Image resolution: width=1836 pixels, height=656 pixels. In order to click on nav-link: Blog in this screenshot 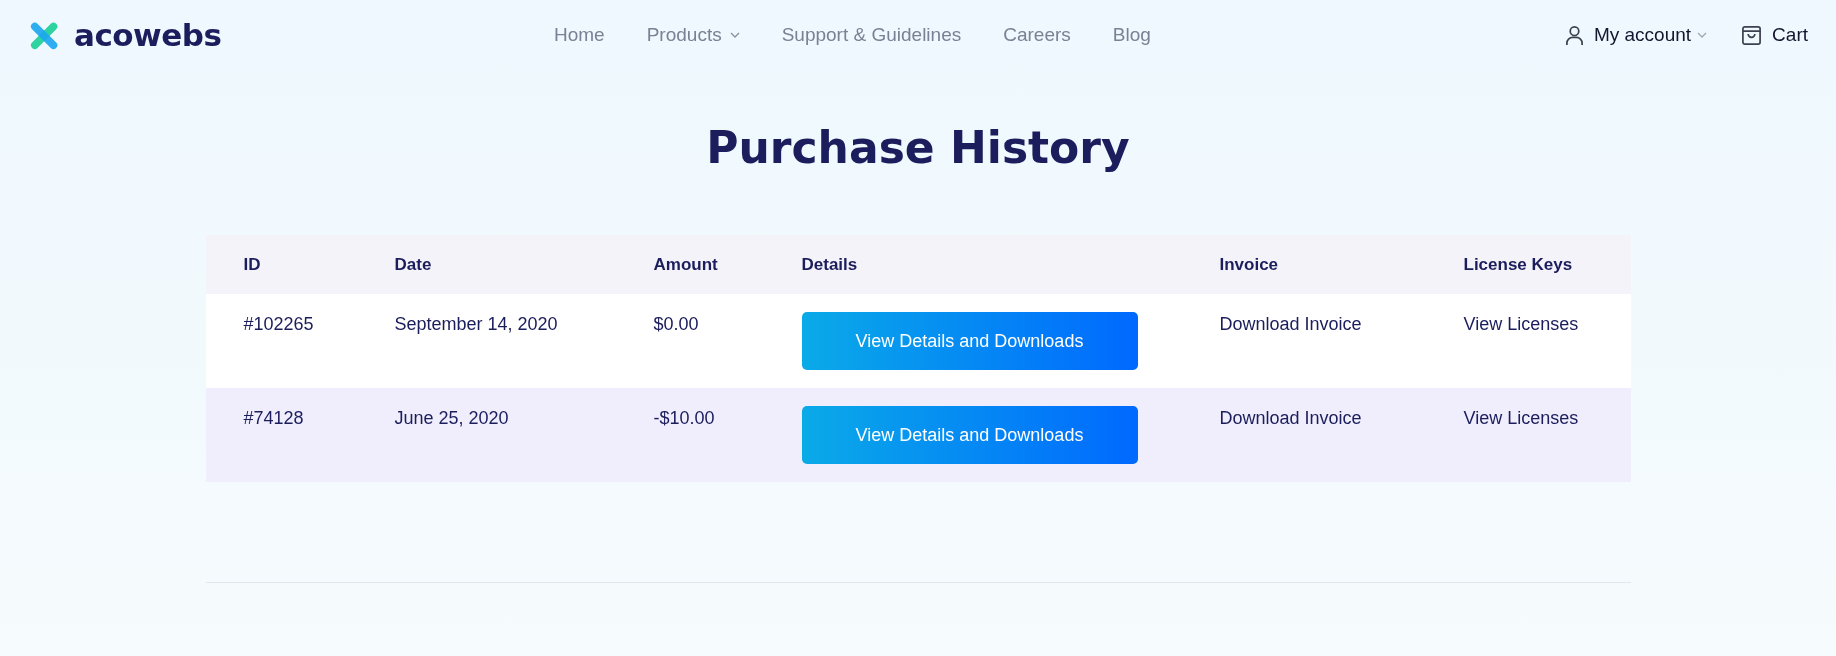, I will do `click(1131, 35)`.